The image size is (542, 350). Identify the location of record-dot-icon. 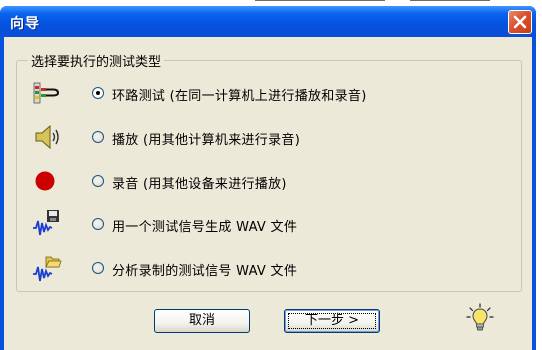
(45, 181).